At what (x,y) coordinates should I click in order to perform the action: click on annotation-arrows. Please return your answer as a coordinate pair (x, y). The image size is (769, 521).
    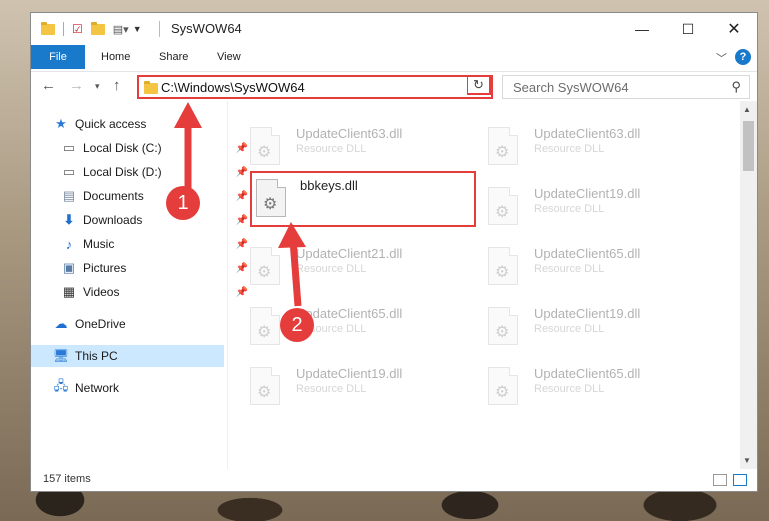
    Looking at the image, I should click on (240, 204).